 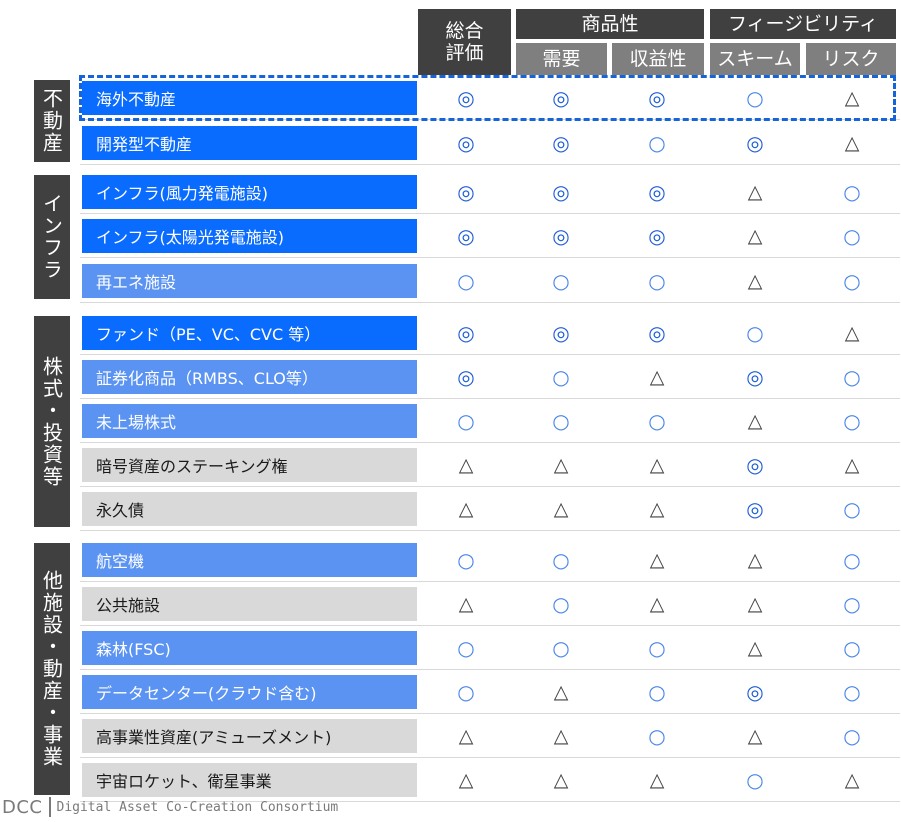 I want to click on group-label: 株式・投資等, so click(x=51, y=421).